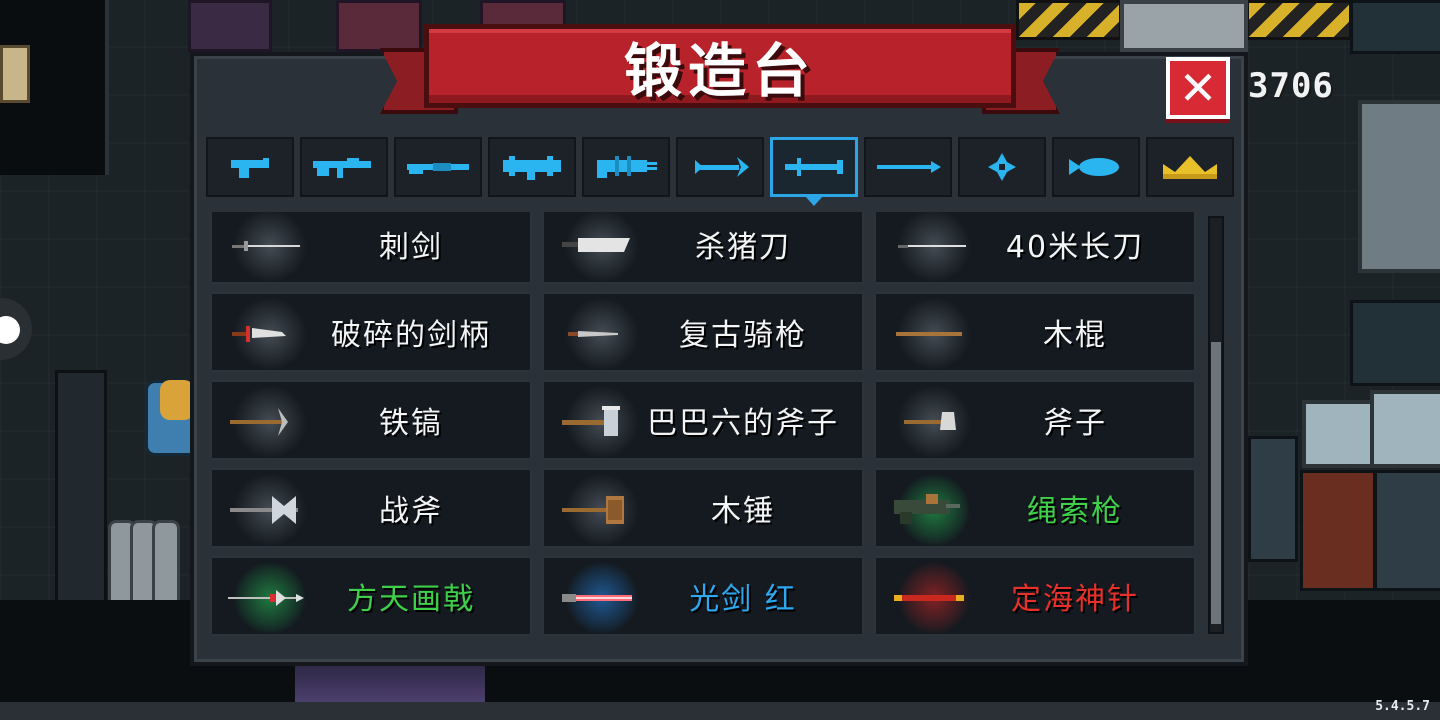  Describe the element at coordinates (593, 510) in the screenshot. I see `wood-hammer-icon` at that location.